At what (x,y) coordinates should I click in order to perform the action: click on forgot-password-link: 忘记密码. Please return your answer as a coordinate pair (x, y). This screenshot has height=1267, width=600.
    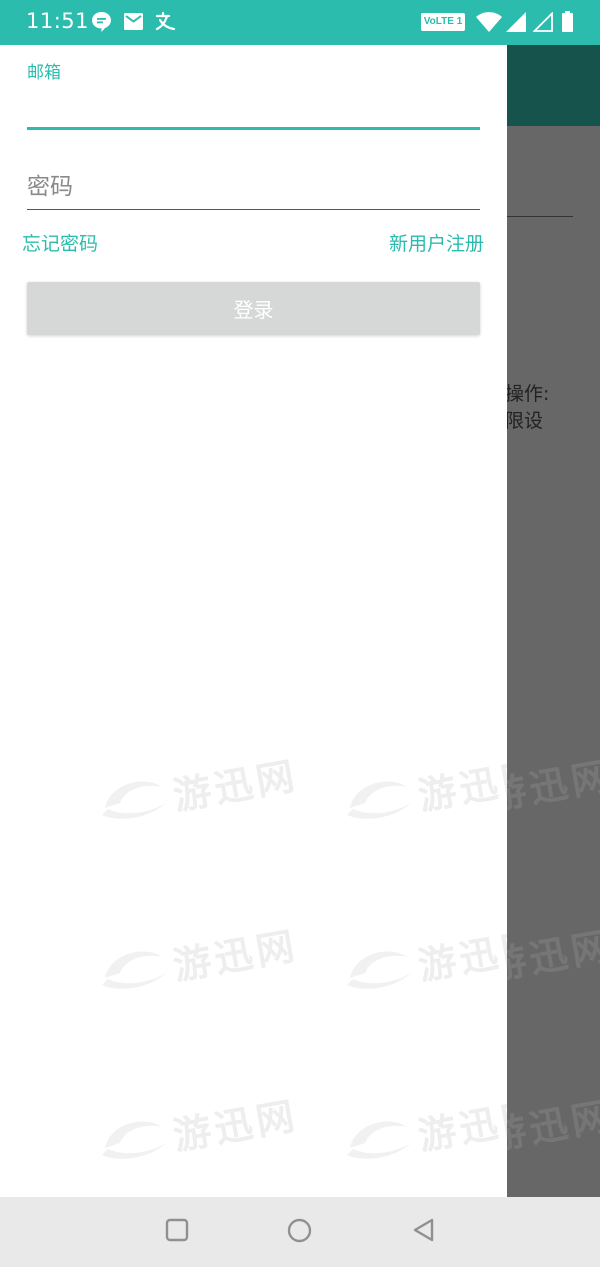
    Looking at the image, I should click on (60, 242).